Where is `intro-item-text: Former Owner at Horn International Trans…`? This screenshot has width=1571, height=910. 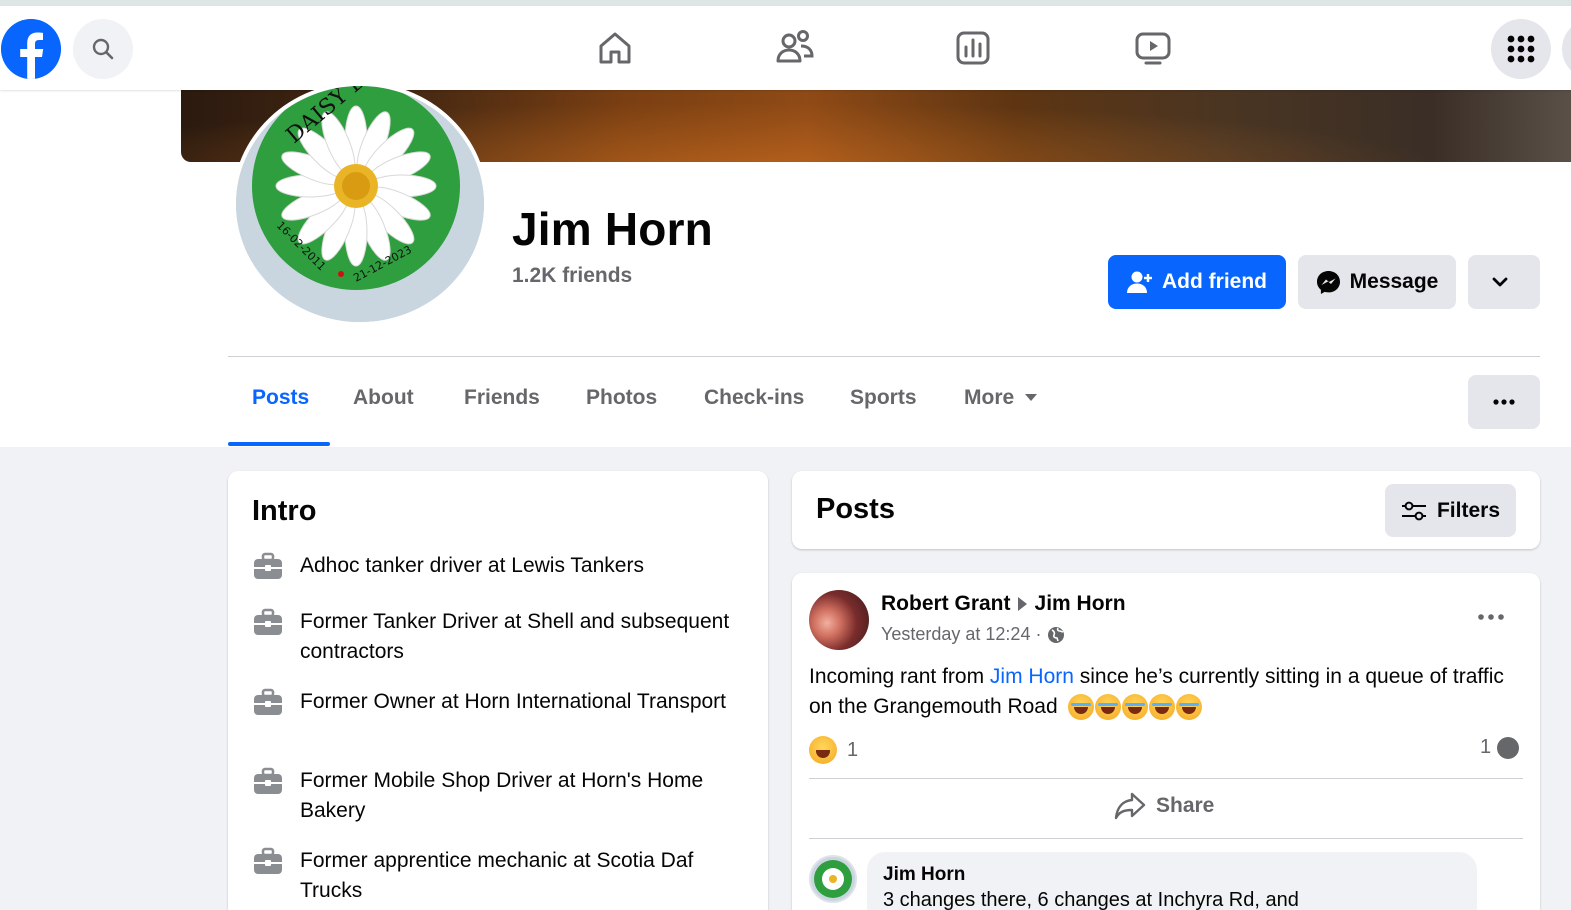 intro-item-text: Former Owner at Horn International Trans… is located at coordinates (513, 701).